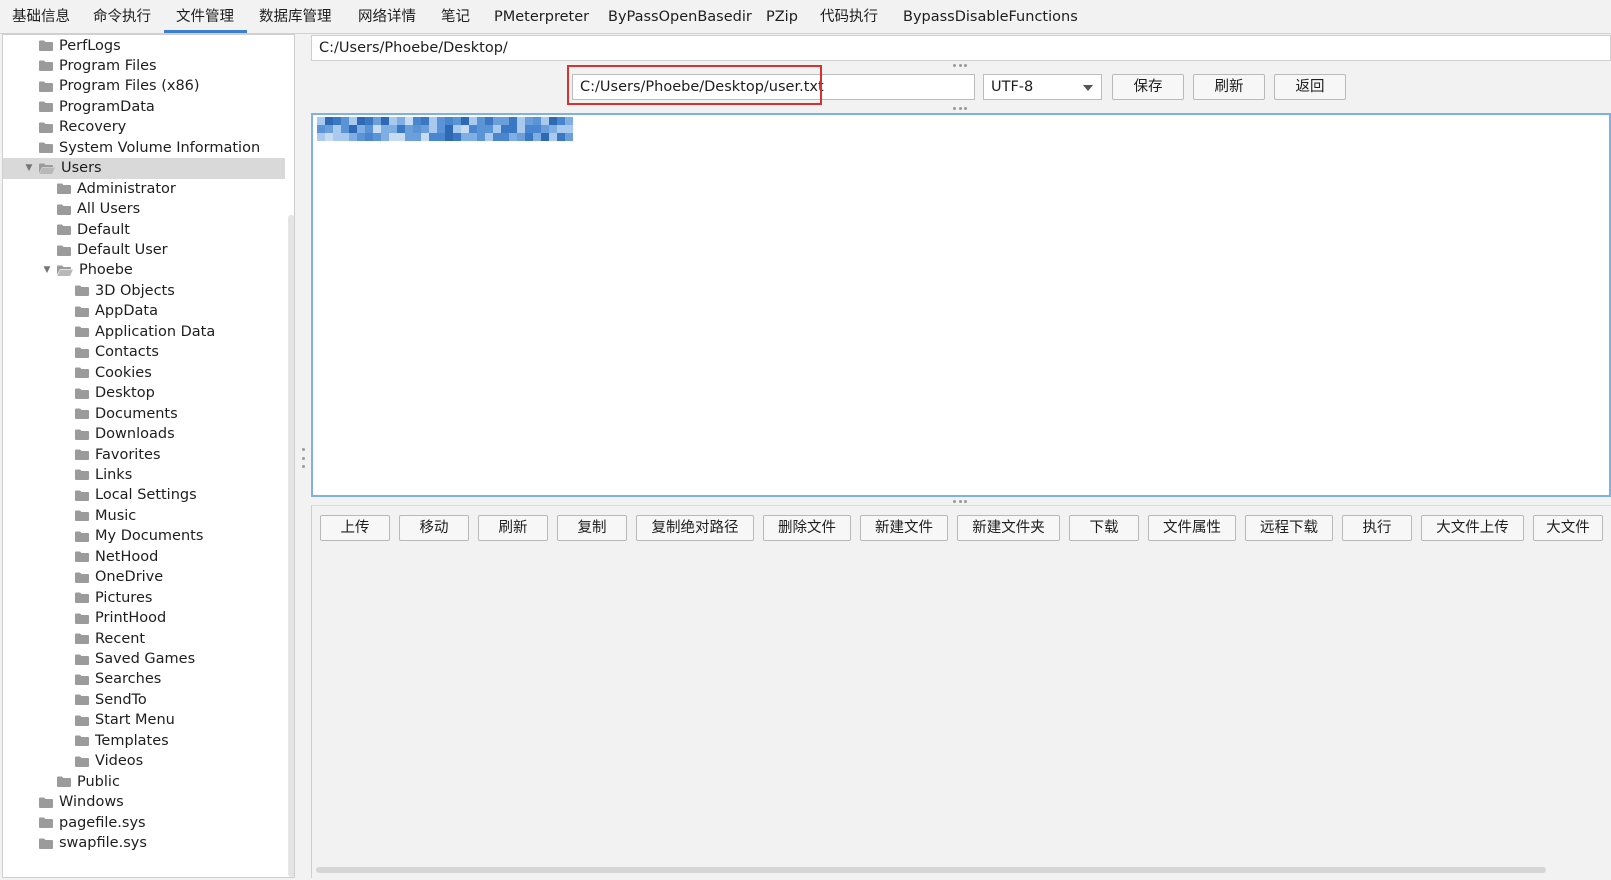  Describe the element at coordinates (144, 720) in the screenshot. I see `tree-item: Start Menu` at that location.